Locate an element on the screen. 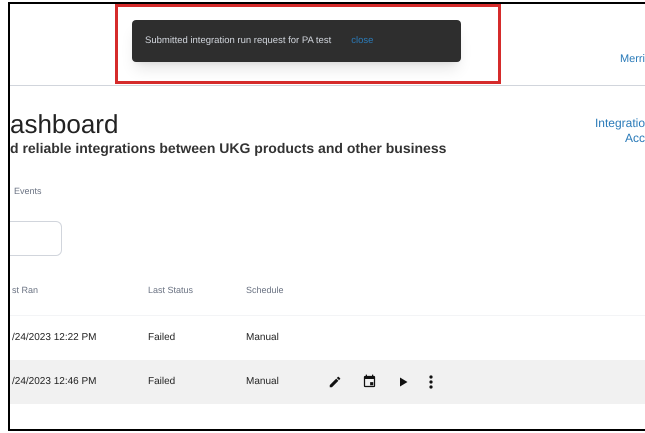 This screenshot has height=433, width=645. table-cell-text: /24/2023 12:46 PM is located at coordinates (54, 382).